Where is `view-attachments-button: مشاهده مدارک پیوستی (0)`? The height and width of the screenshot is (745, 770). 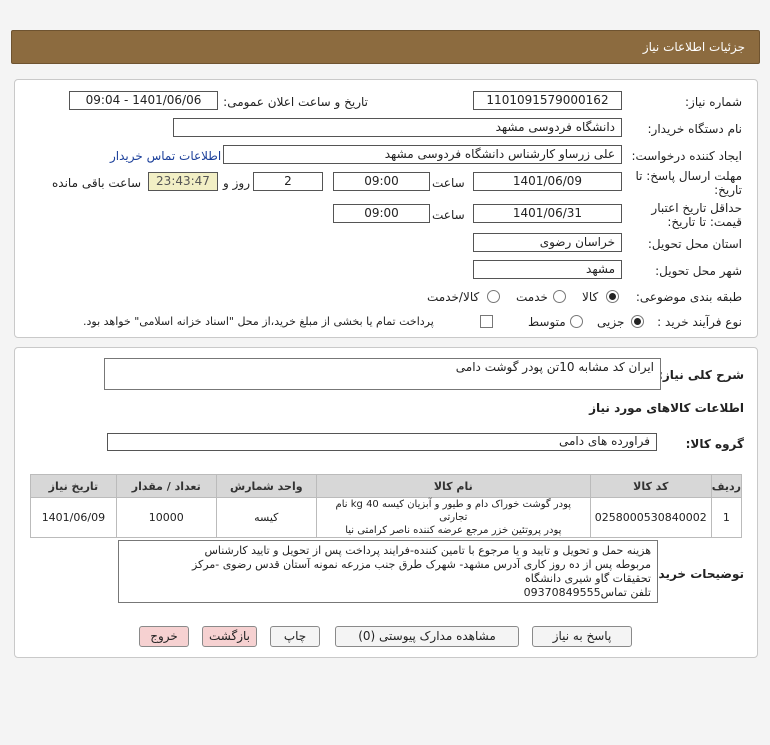 view-attachments-button: مشاهده مدارک پیوستی (0) is located at coordinates (427, 636).